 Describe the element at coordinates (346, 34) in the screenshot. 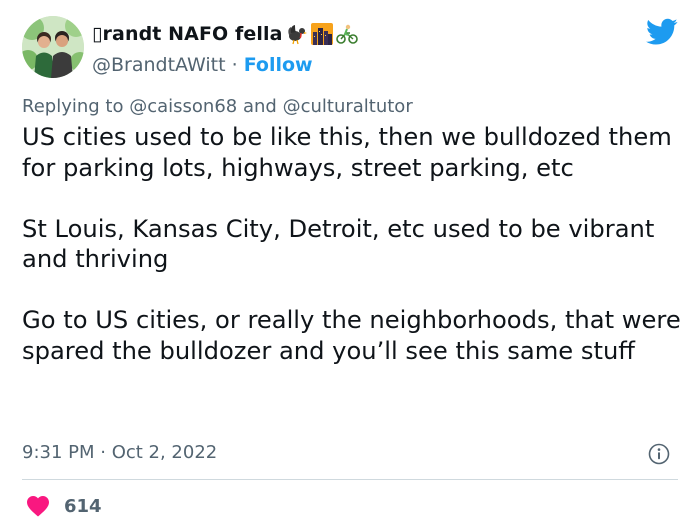

I see `cyclist-emoji-icon` at that location.